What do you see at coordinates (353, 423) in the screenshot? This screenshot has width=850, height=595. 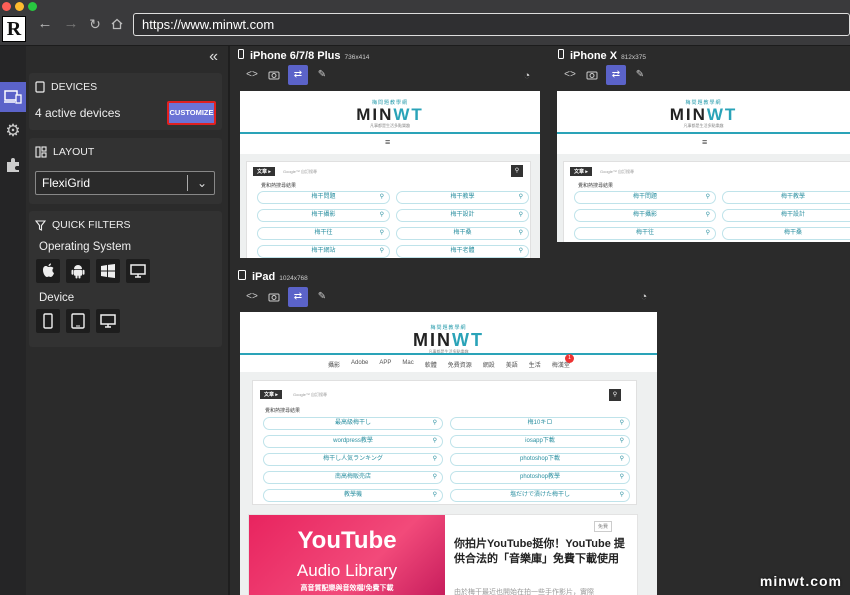 I see `search-pill: 最高級梅干し` at bounding box center [353, 423].